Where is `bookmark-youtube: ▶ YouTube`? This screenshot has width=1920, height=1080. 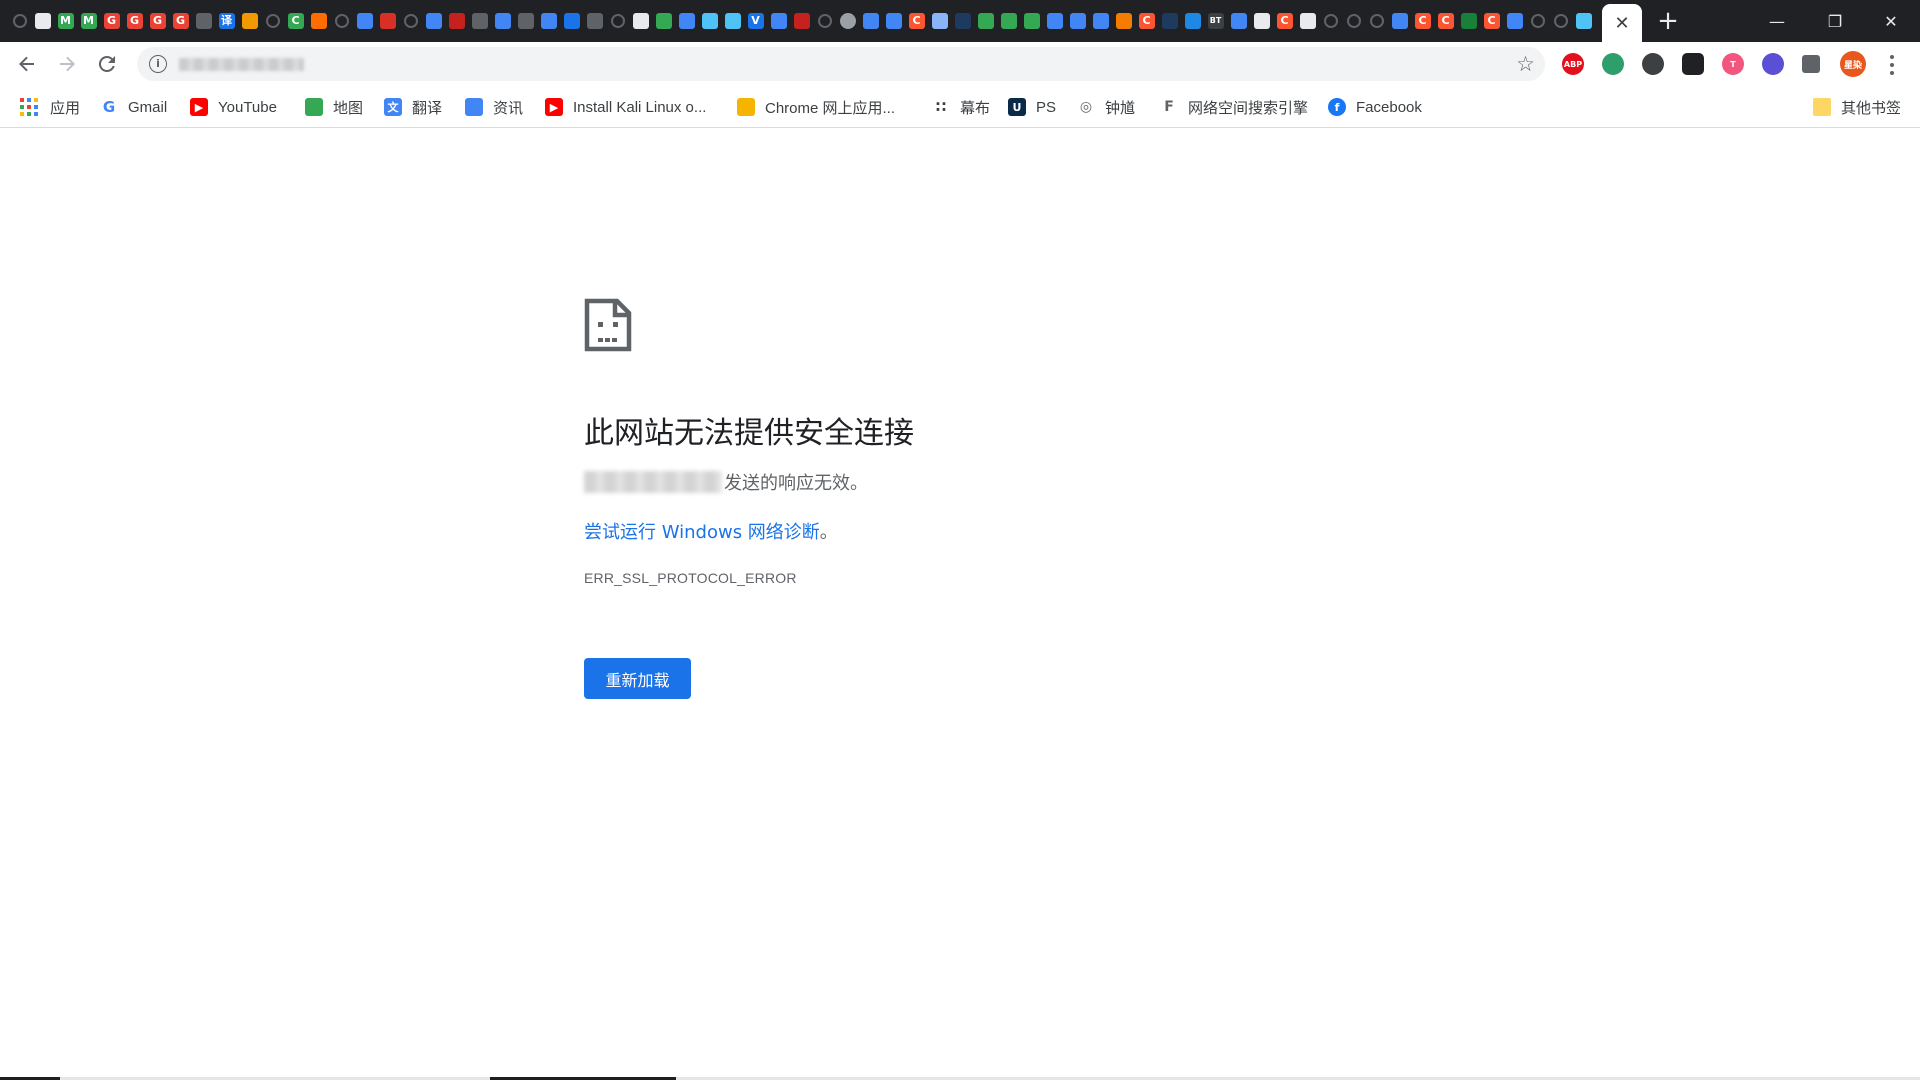 bookmark-youtube: ▶ YouTube is located at coordinates (233, 107).